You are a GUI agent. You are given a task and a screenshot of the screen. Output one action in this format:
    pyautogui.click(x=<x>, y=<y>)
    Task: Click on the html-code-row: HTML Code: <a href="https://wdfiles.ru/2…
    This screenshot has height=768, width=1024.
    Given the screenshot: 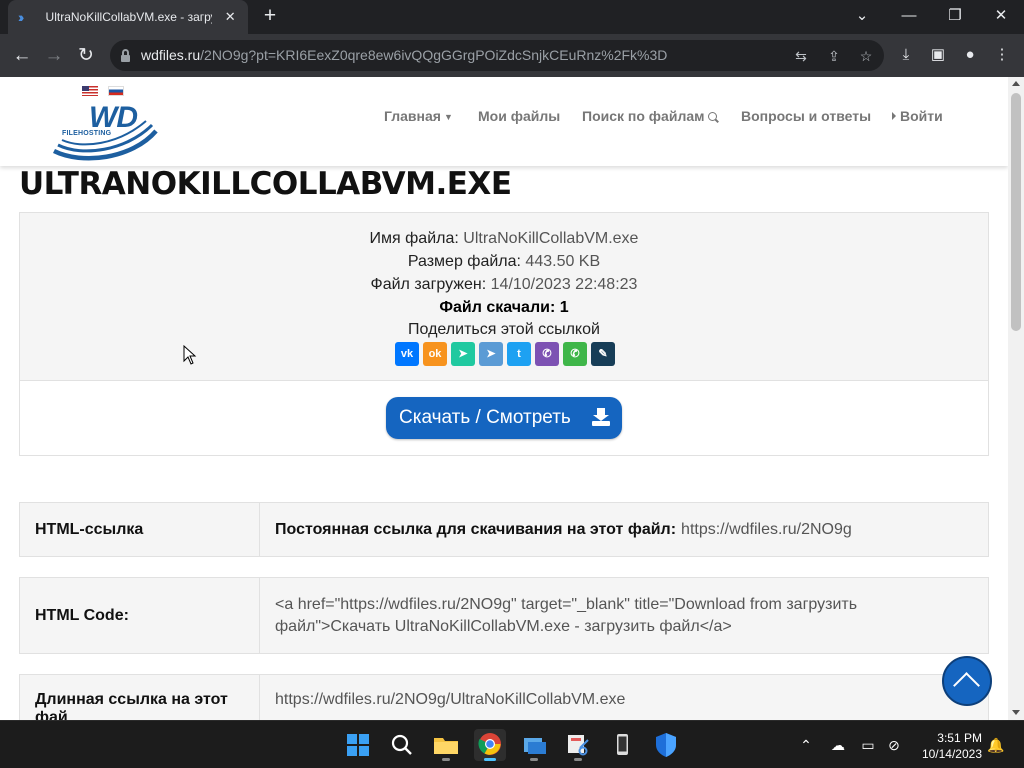 What is the action you would take?
    pyautogui.click(x=504, y=615)
    